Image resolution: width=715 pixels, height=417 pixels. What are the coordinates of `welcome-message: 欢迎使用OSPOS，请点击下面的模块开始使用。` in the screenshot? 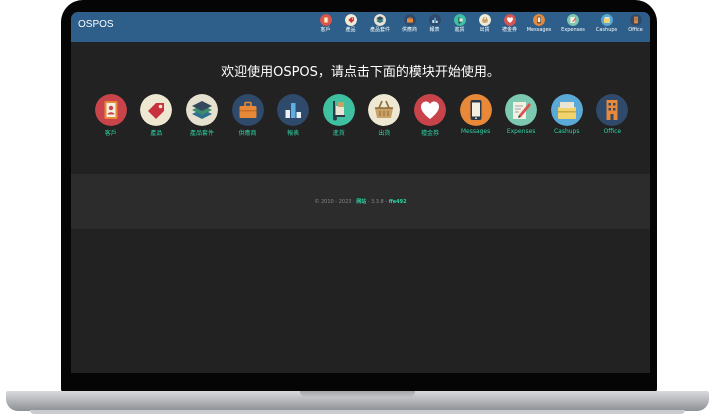 It's located at (360, 72).